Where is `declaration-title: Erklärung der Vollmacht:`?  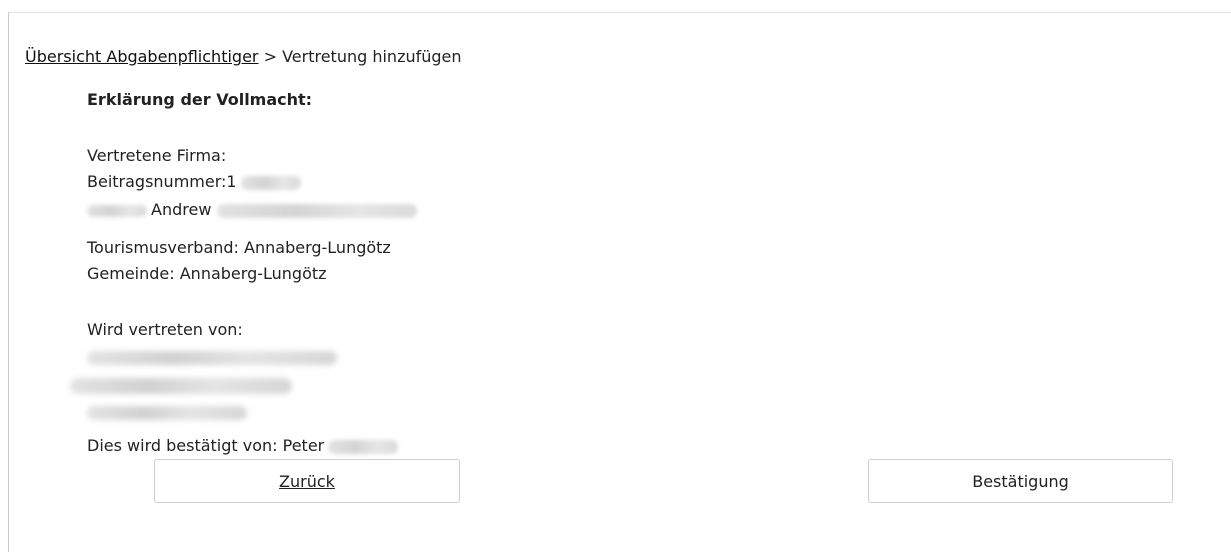
declaration-title: Erklärung der Vollmacht: is located at coordinates (200, 99).